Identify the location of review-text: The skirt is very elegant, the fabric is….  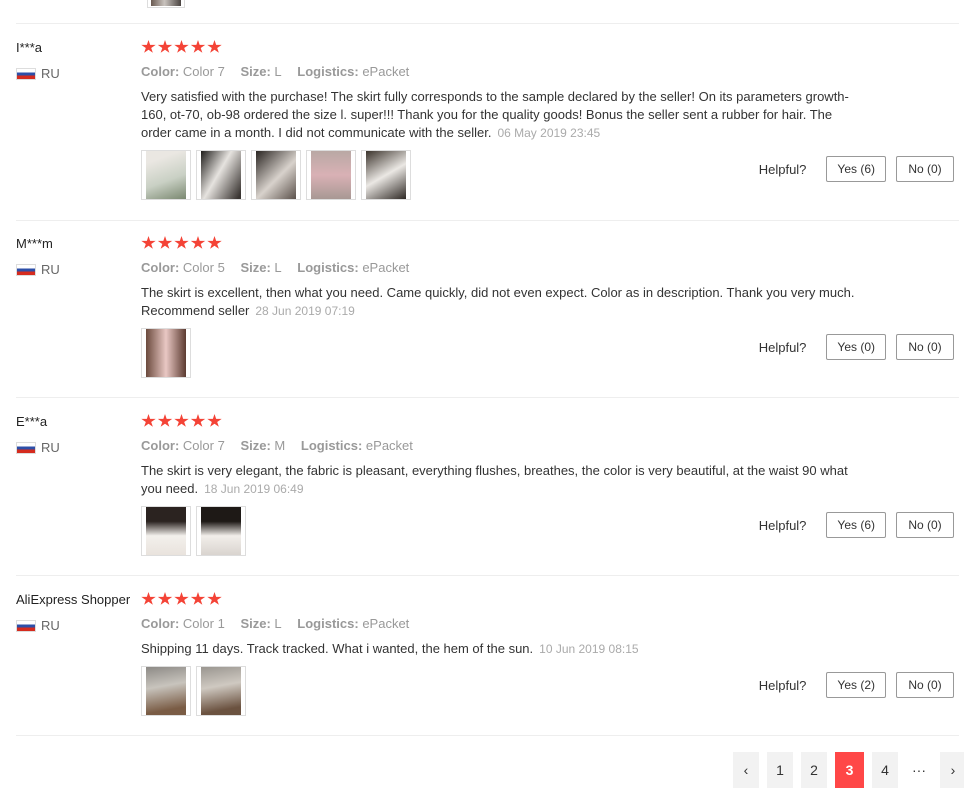
(501, 480).